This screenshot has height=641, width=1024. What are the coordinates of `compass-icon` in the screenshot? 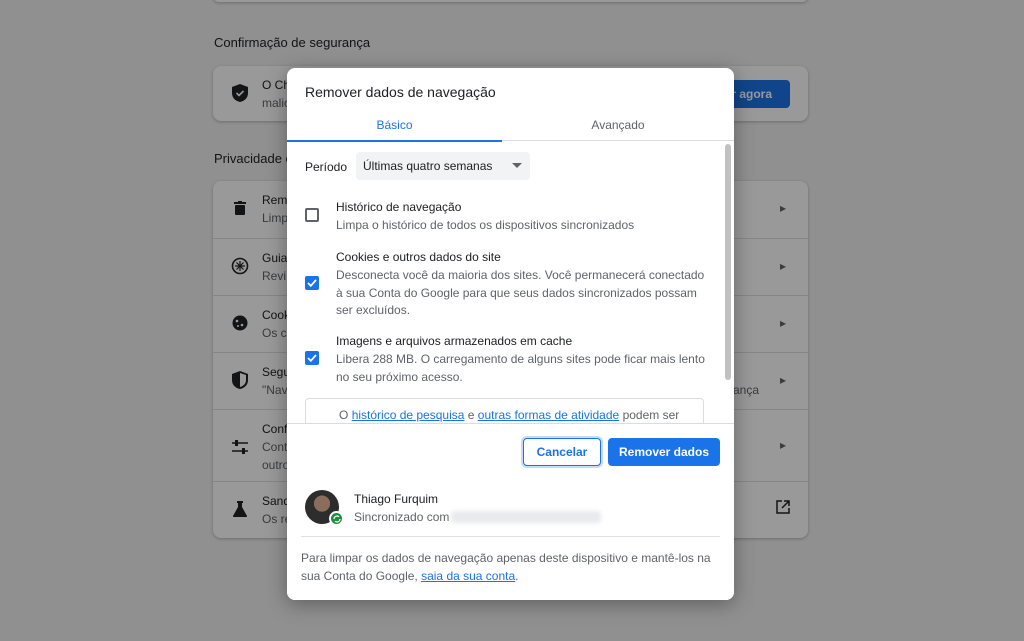 It's located at (240, 266).